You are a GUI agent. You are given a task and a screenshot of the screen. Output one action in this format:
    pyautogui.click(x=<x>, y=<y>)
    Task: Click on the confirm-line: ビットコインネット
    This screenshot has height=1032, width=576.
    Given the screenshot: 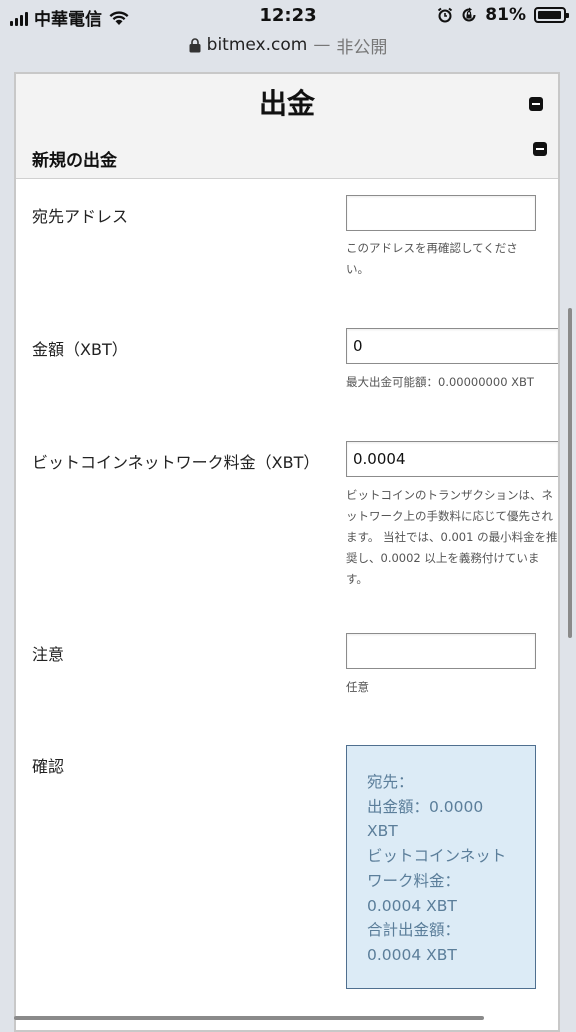 What is the action you would take?
    pyautogui.click(x=437, y=856)
    